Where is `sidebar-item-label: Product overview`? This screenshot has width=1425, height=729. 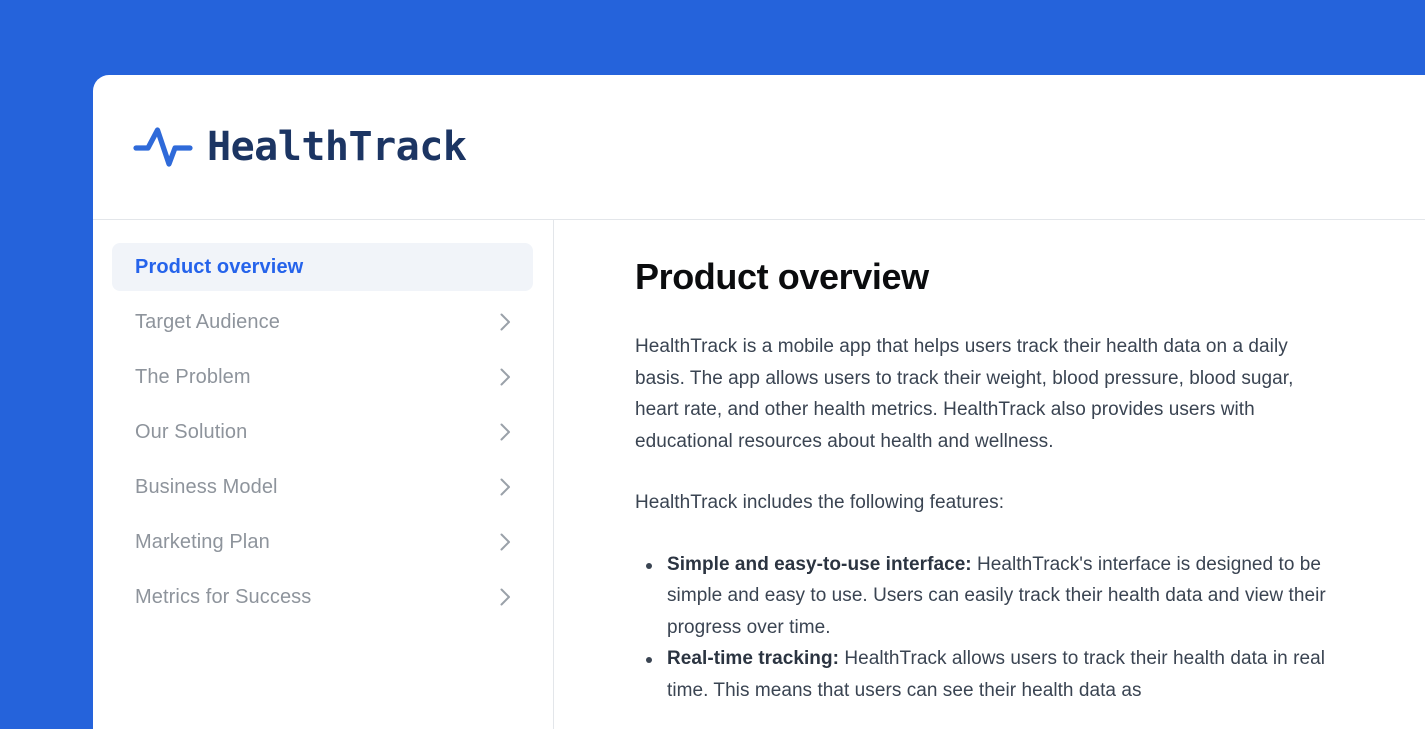 sidebar-item-label: Product overview is located at coordinates (219, 267).